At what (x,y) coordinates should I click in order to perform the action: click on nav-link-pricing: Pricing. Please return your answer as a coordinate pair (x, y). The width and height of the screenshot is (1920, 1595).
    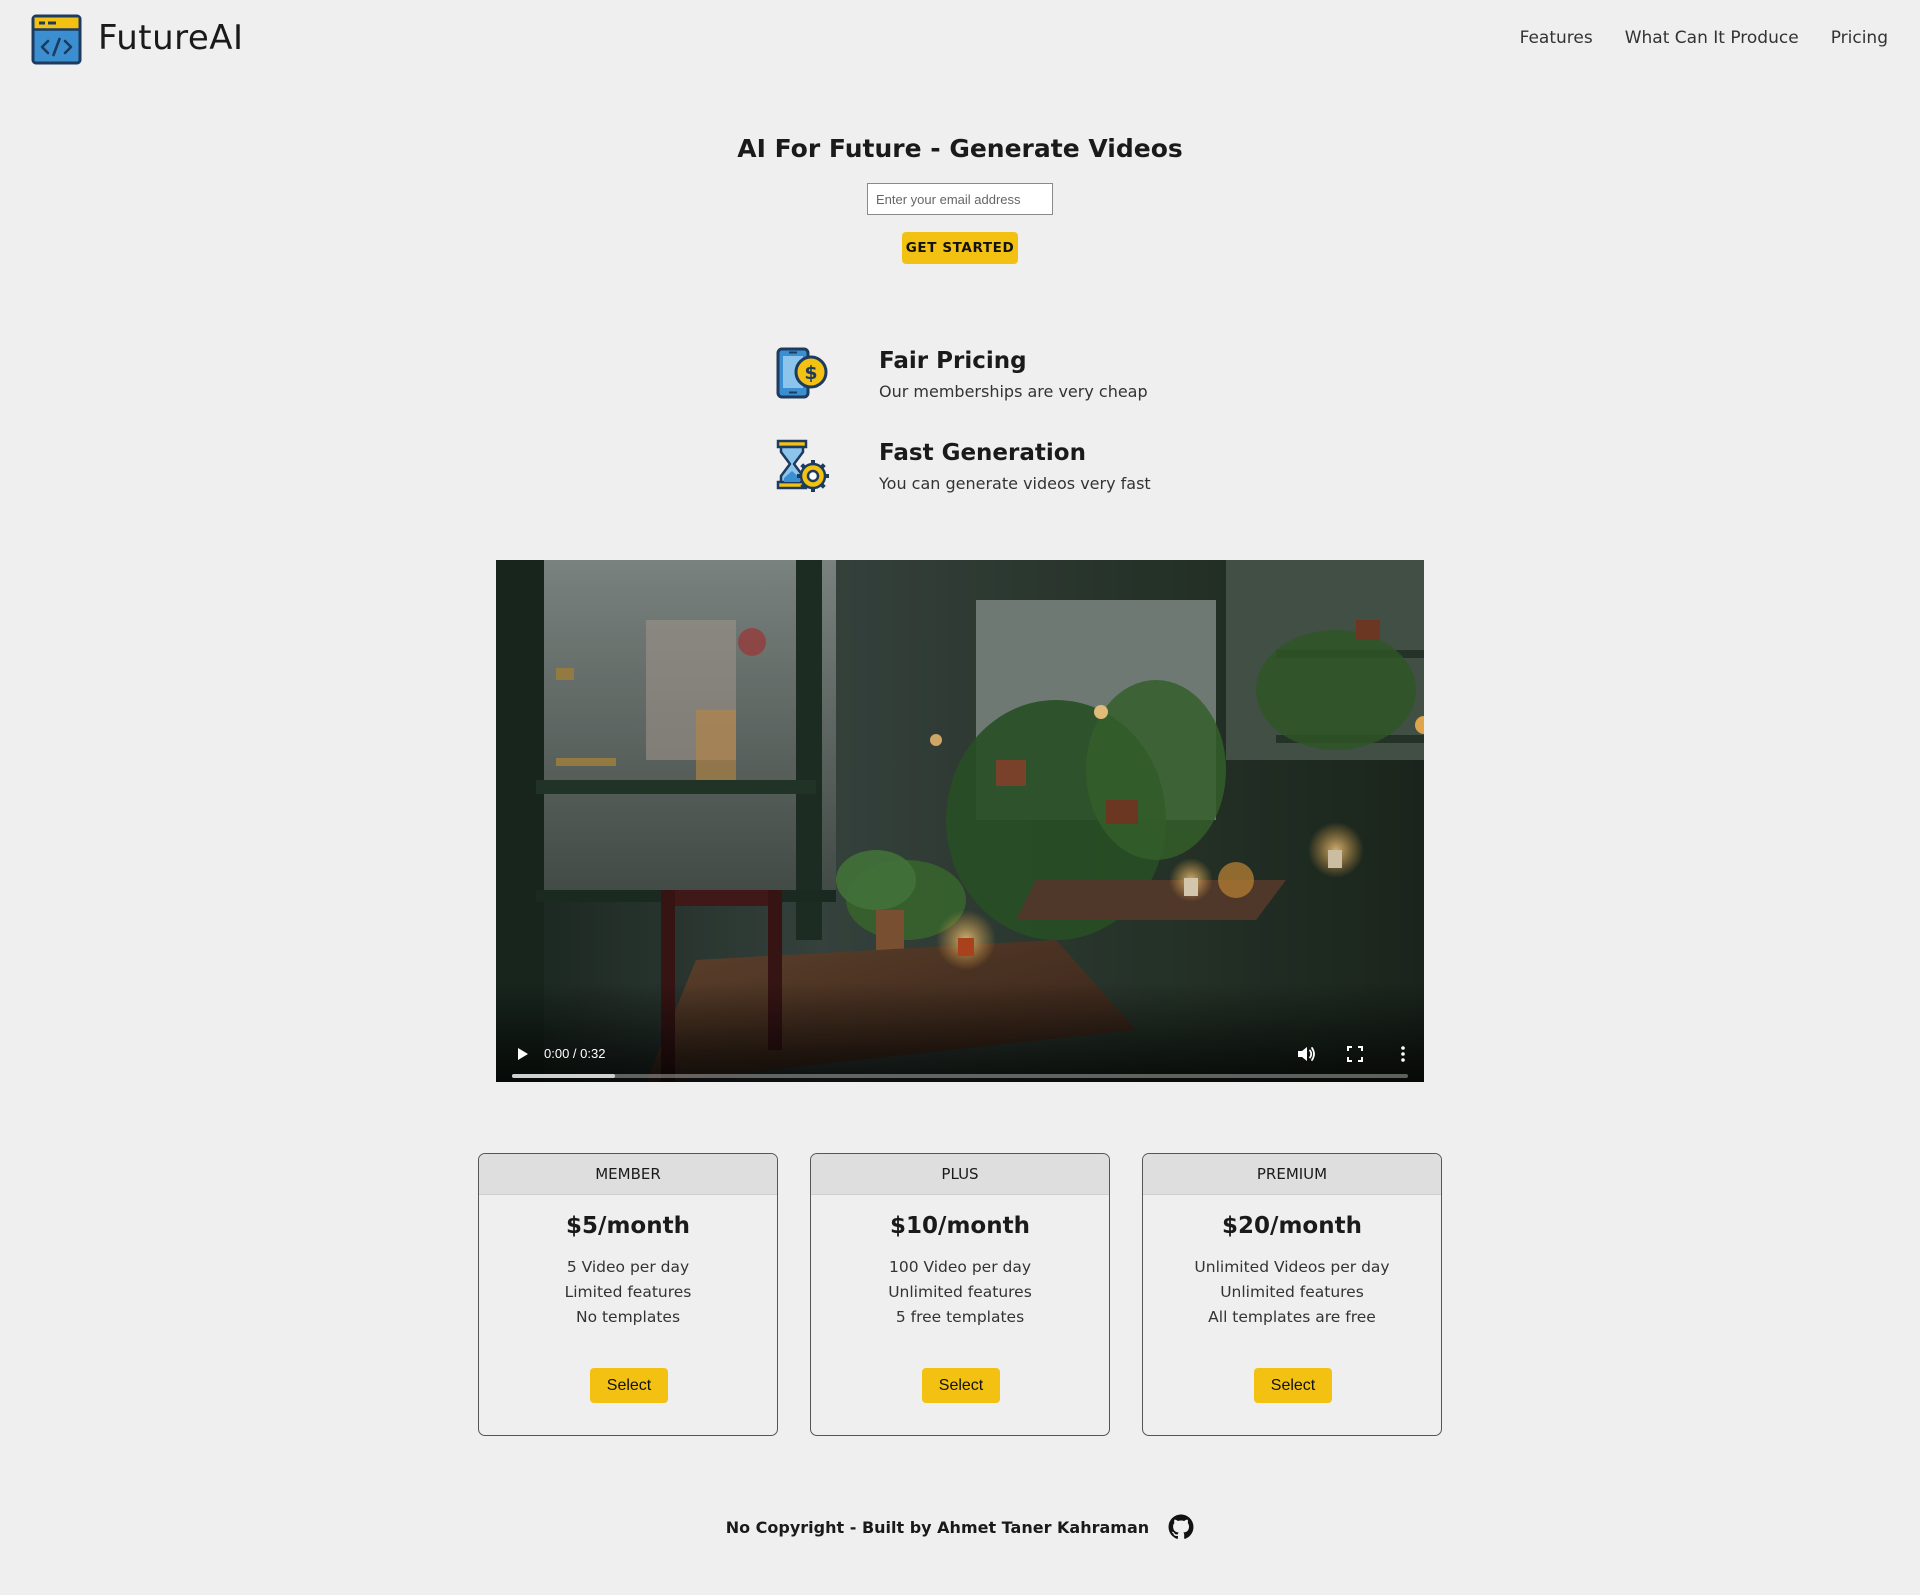
    Looking at the image, I should click on (1859, 38).